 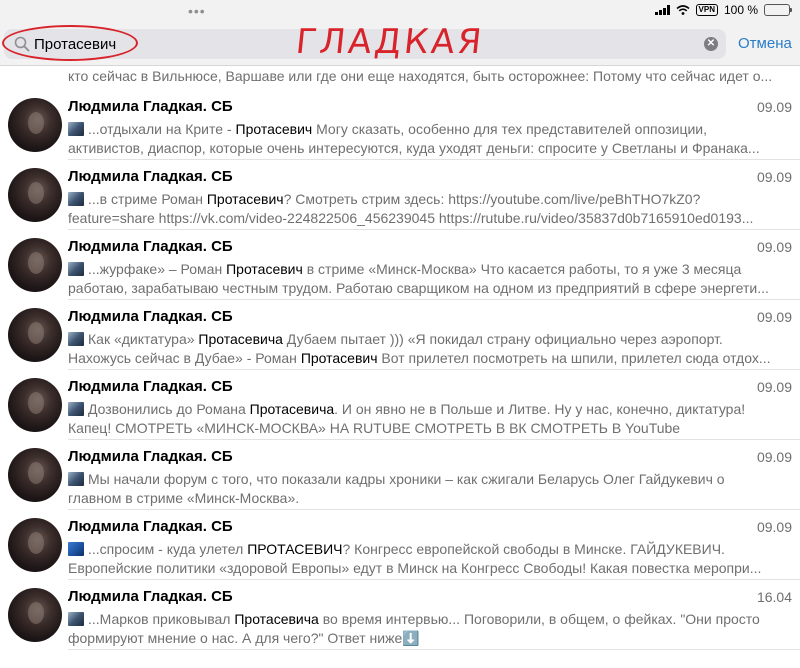 I want to click on search-bar: ✕ Отмена ГЛАДКАЯ, so click(x=400, y=44).